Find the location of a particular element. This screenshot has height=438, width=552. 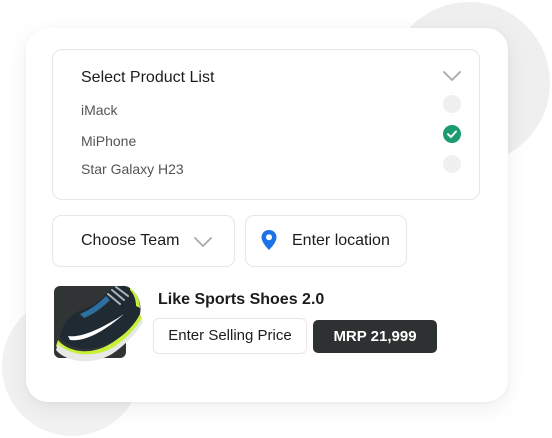

choose-team-dropdown: Choose Team is located at coordinates (143, 241).